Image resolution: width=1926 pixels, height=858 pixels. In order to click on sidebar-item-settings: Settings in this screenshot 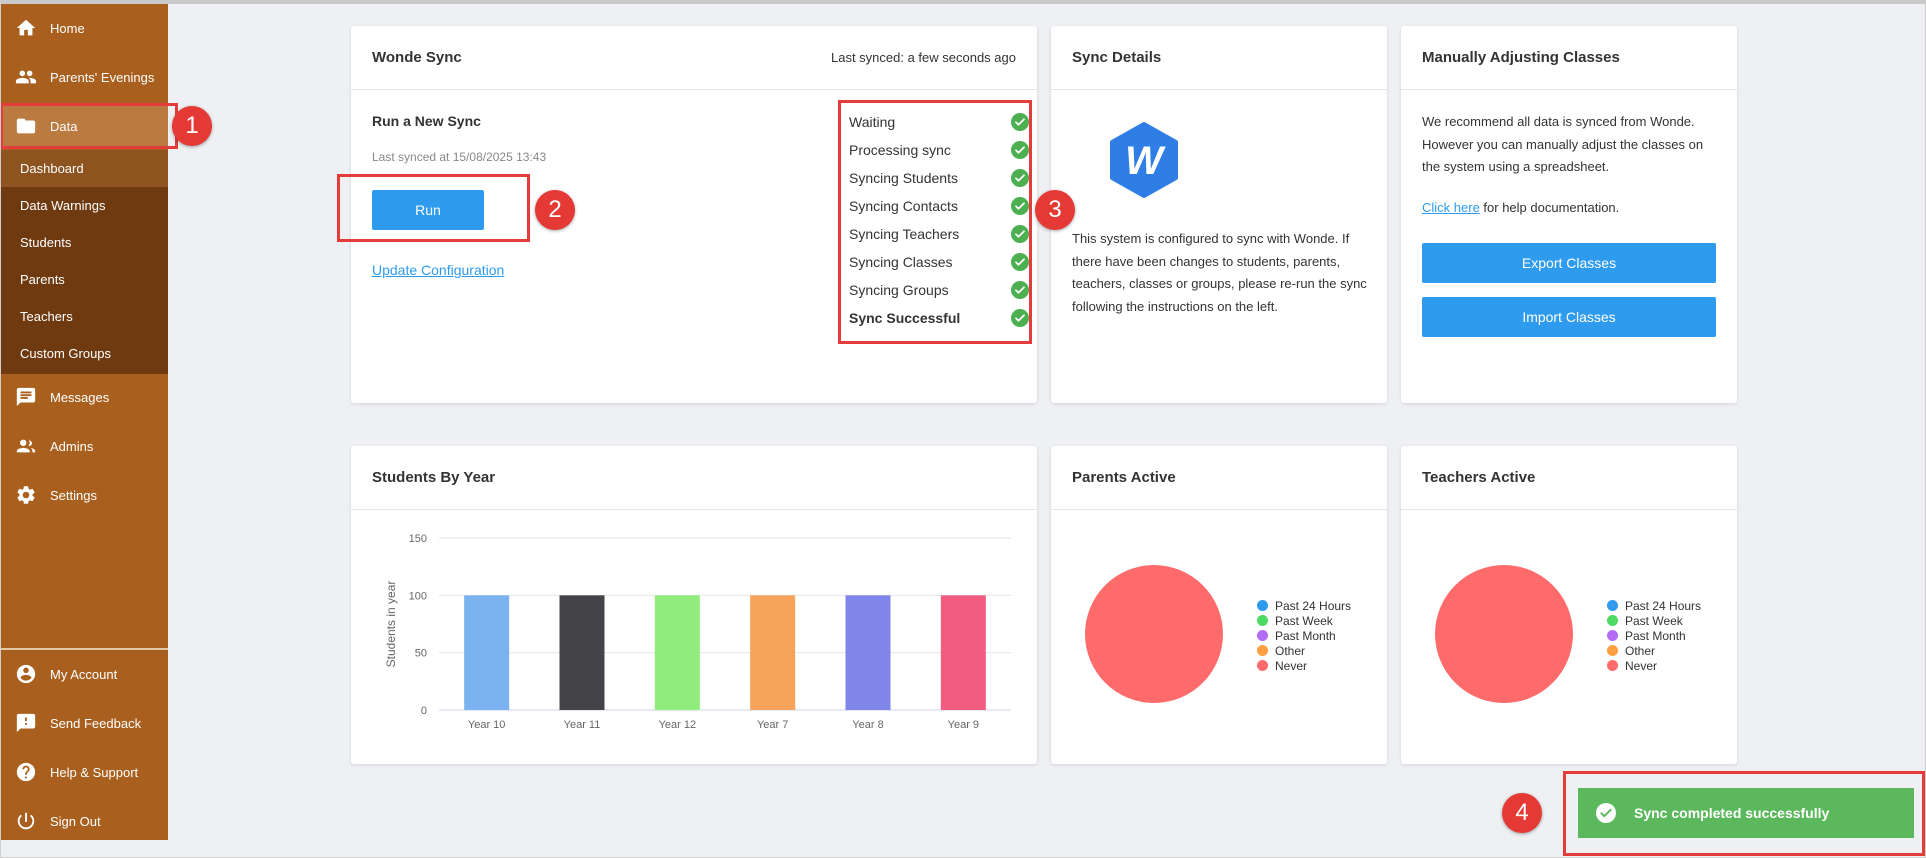, I will do `click(84, 495)`.